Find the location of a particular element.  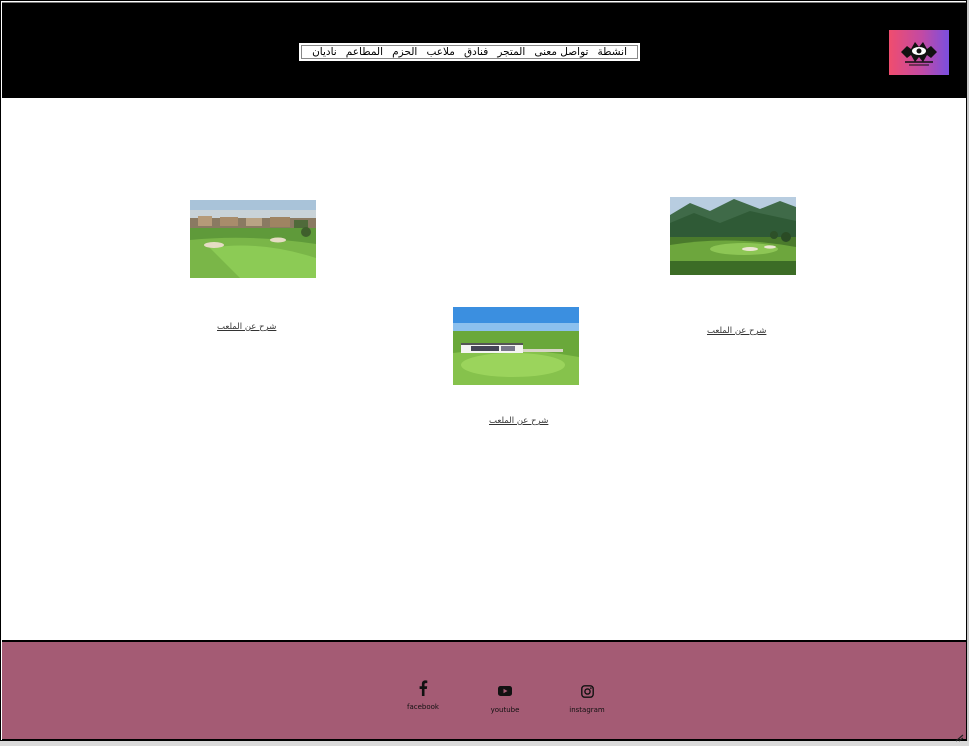

course-description-link-right: شرح عن الملعب is located at coordinates (736, 331).